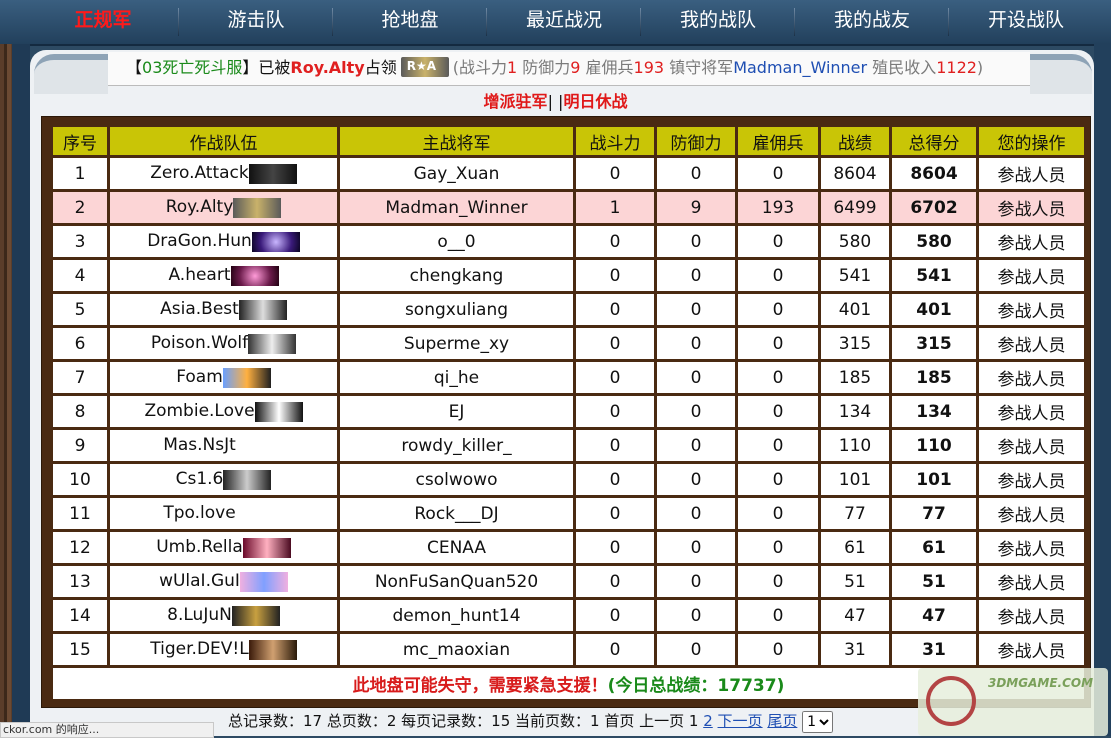 The width and height of the screenshot is (1111, 738). What do you see at coordinates (855, 445) in the screenshot?
I see `cell-record-text: 110` at bounding box center [855, 445].